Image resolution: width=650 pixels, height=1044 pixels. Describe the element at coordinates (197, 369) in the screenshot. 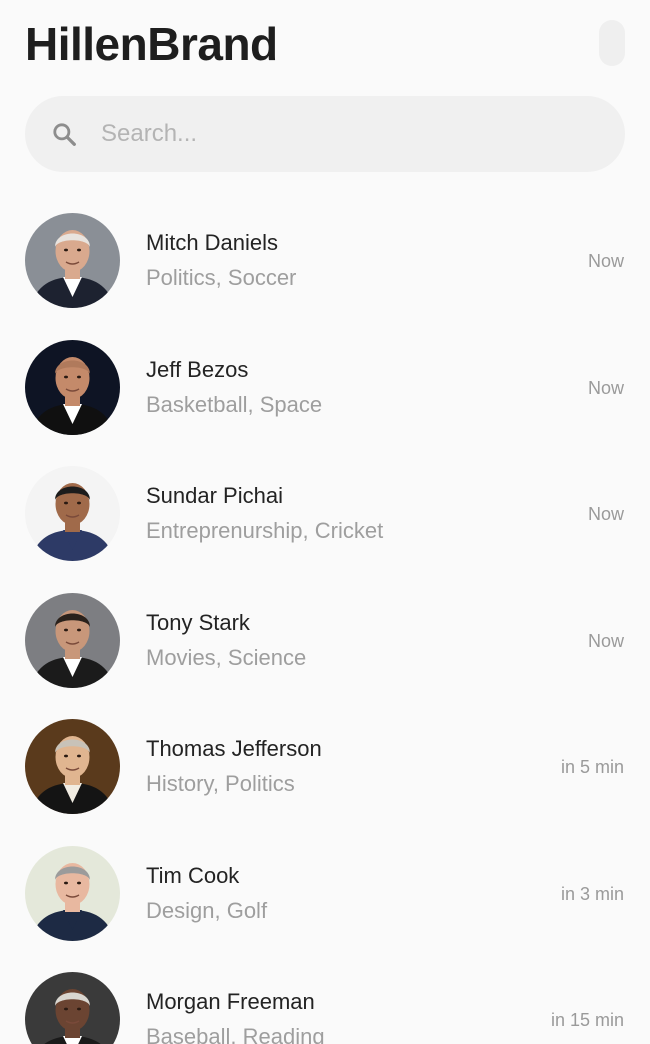

I see `contact-name: Jeff Bezos` at that location.